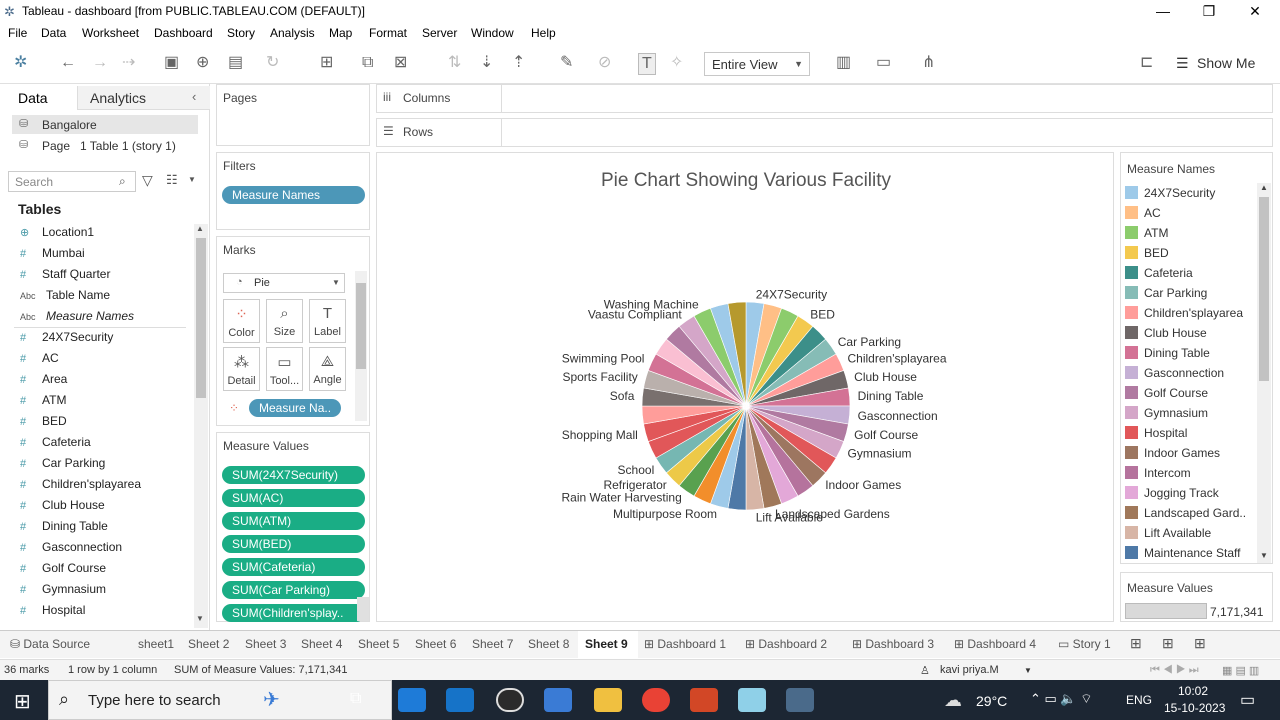 The height and width of the screenshot is (720, 1280). I want to click on tooltip-icon: ⊏, so click(1146, 63).